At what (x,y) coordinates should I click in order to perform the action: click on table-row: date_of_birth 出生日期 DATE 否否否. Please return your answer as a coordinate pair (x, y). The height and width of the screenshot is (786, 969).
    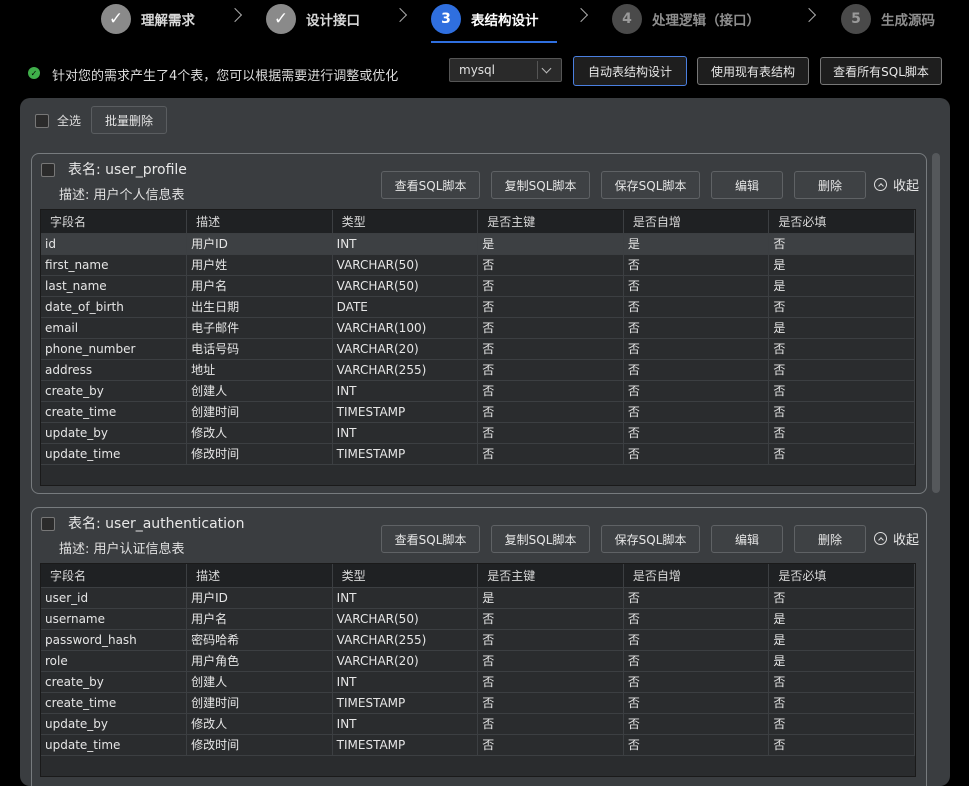
    Looking at the image, I should click on (478, 306).